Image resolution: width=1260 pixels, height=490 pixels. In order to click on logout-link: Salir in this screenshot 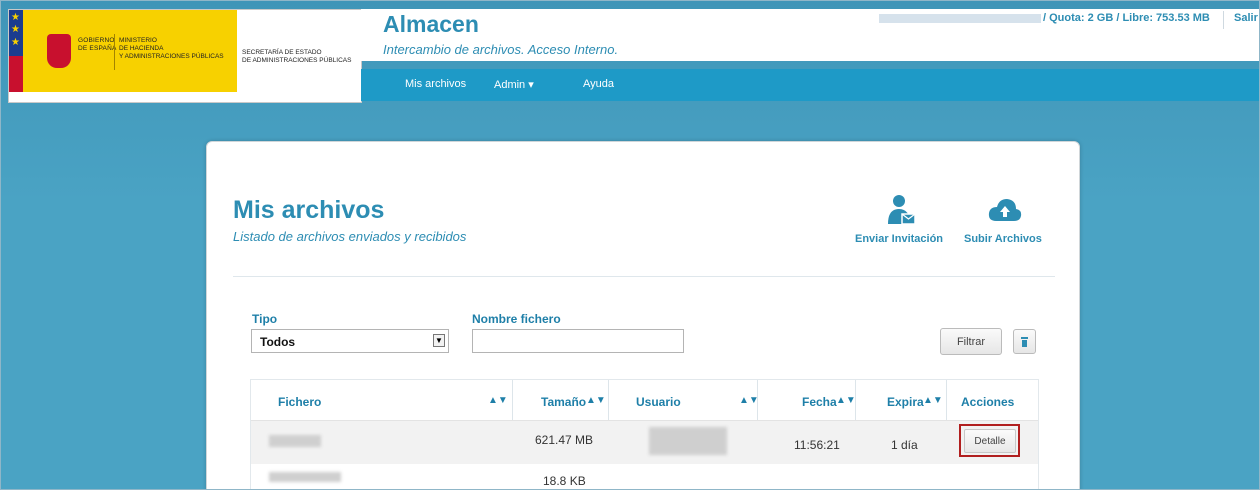, I will do `click(1246, 18)`.